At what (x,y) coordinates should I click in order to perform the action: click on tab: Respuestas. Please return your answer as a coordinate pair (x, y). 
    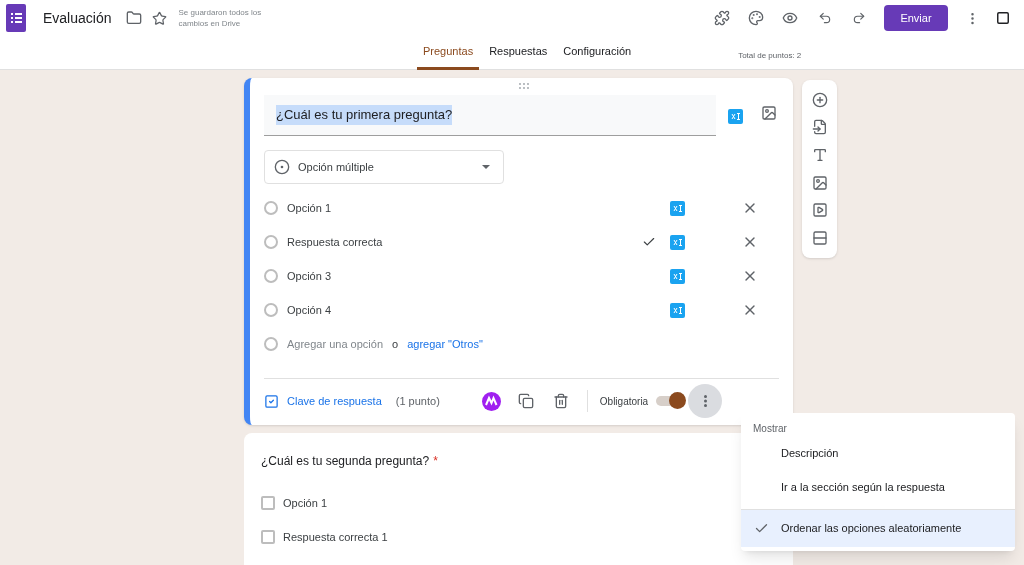
    Looking at the image, I should click on (518, 53).